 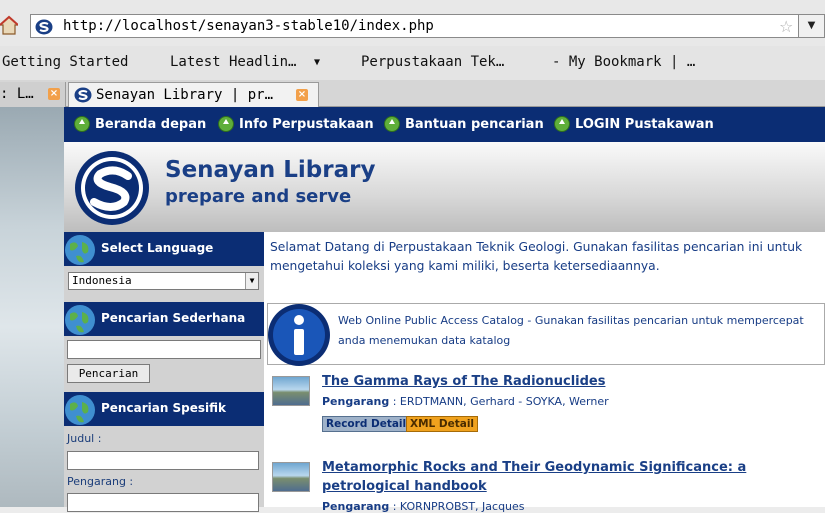 I want to click on language-block-header: Select Language, so click(x=164, y=249).